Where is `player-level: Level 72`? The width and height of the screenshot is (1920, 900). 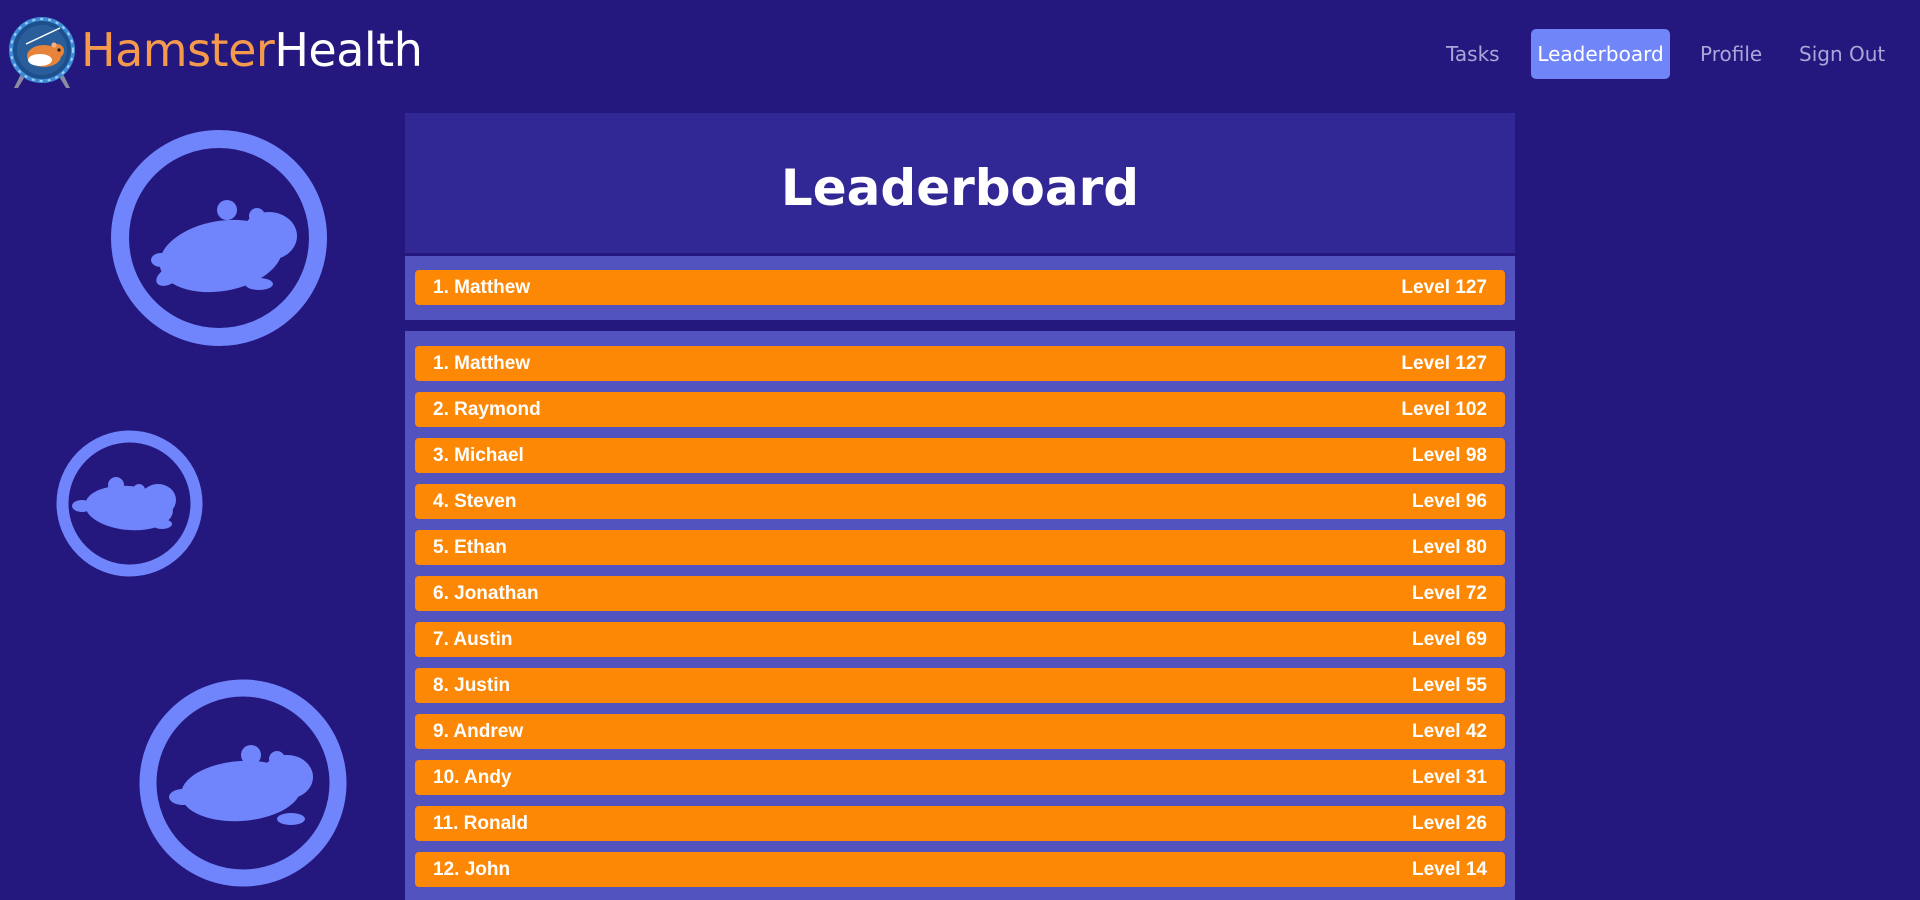 player-level: Level 72 is located at coordinates (1449, 593).